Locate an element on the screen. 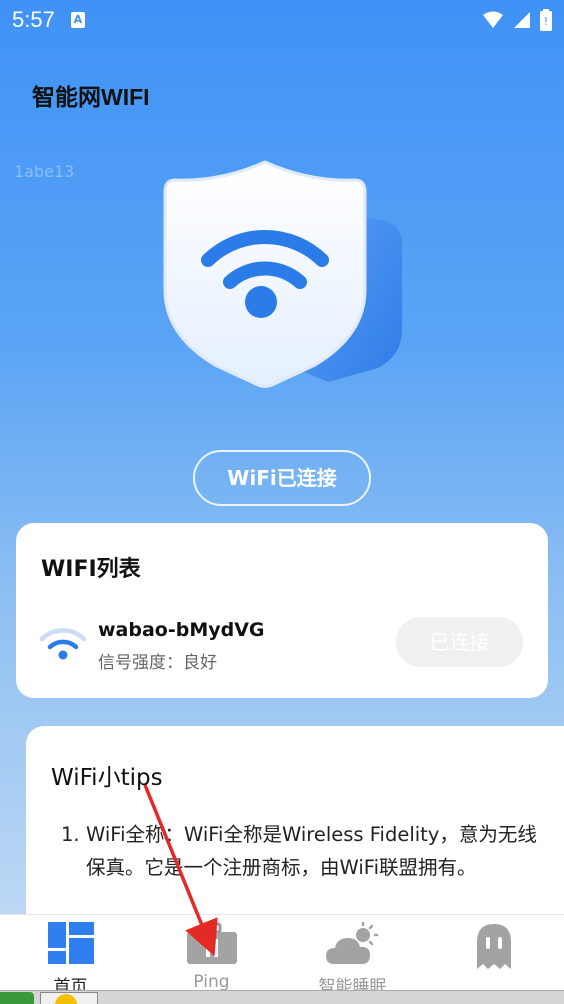 The width and height of the screenshot is (564, 1004). wifi-signal-icon is located at coordinates (493, 19).